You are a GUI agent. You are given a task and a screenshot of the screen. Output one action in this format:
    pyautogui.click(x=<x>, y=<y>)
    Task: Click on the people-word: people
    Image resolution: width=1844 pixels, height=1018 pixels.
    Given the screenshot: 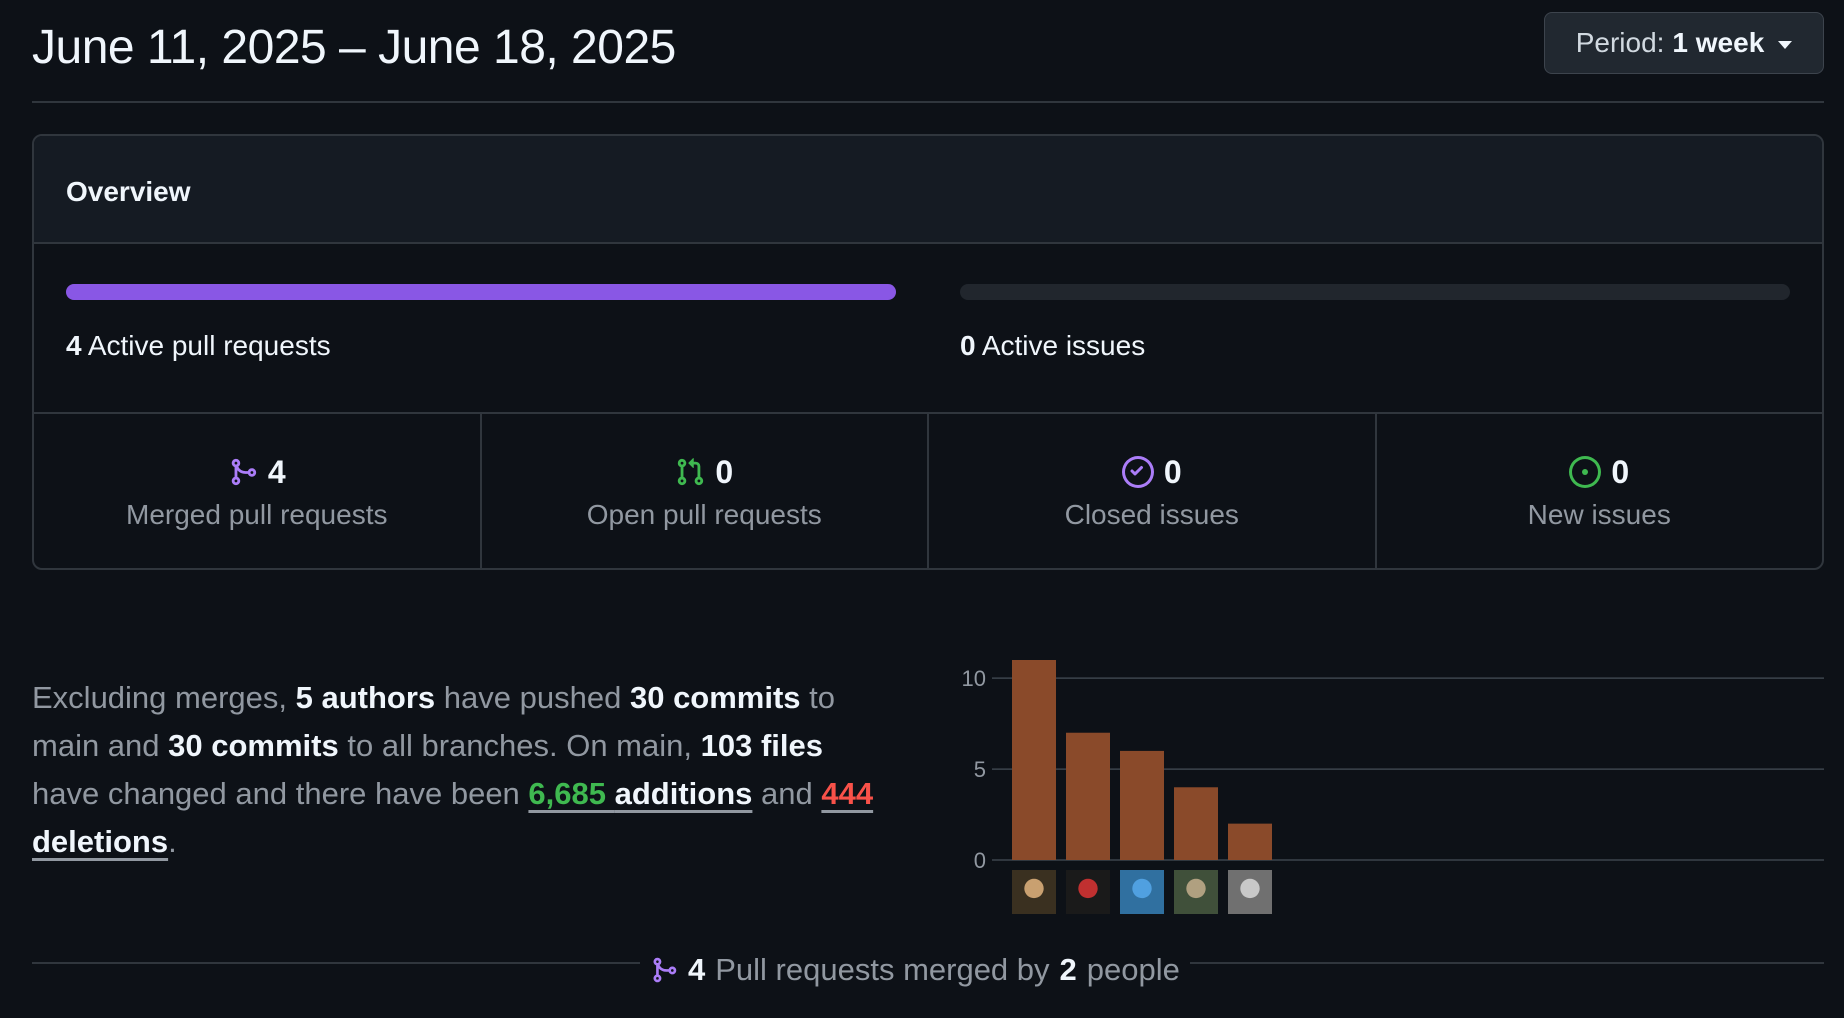 What is the action you would take?
    pyautogui.click(x=1133, y=969)
    